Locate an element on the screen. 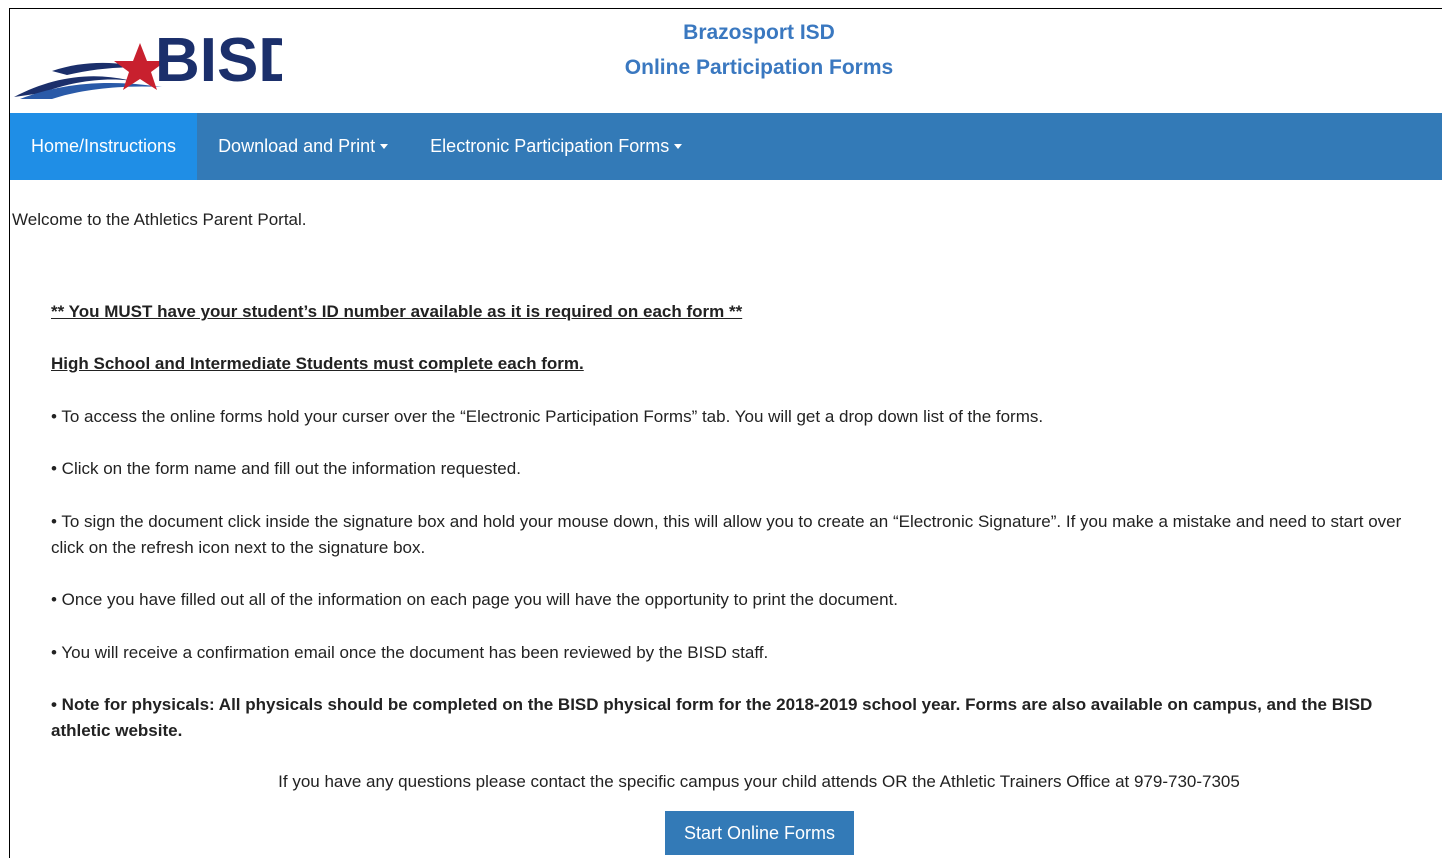 The width and height of the screenshot is (1442, 858). nav-electronic-forms: Electronic Participation Forms is located at coordinates (556, 146).